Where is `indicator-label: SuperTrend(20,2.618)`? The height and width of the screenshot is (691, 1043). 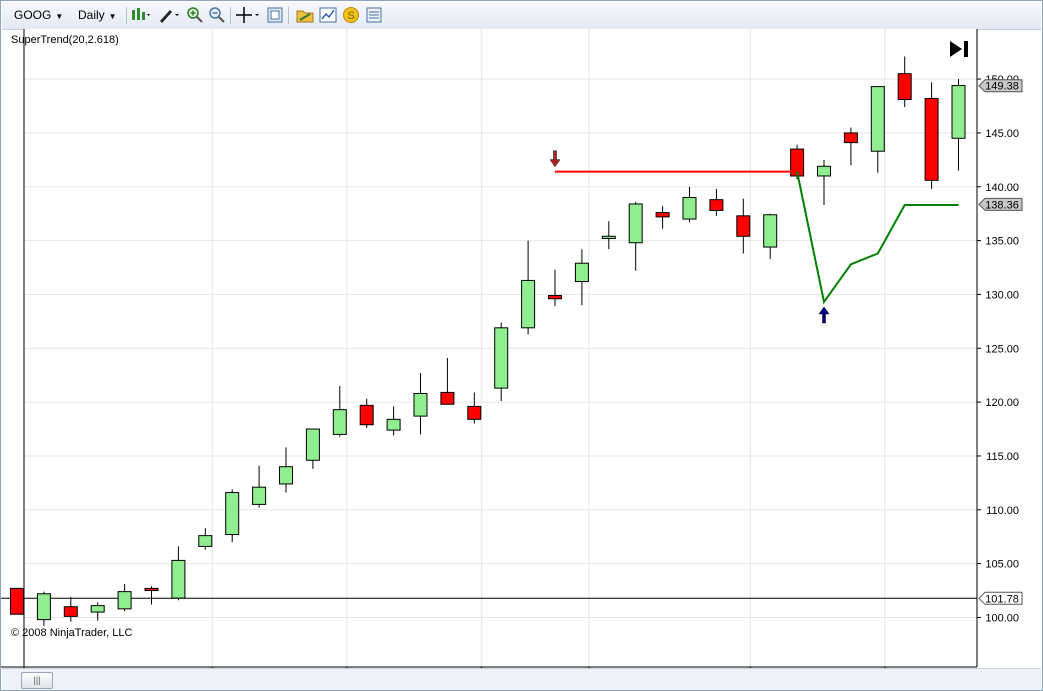 indicator-label: SuperTrend(20,2.618) is located at coordinates (65, 40).